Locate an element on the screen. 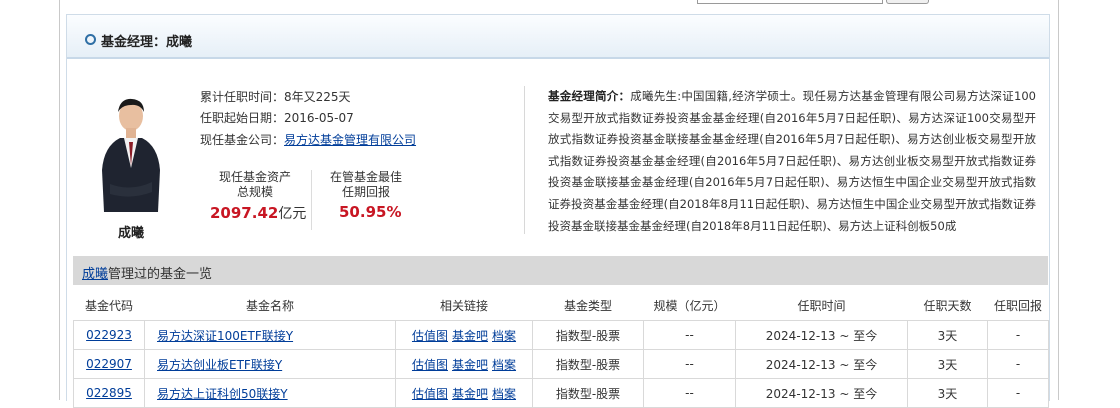  aum-value: 2097.42亿元 is located at coordinates (258, 213).